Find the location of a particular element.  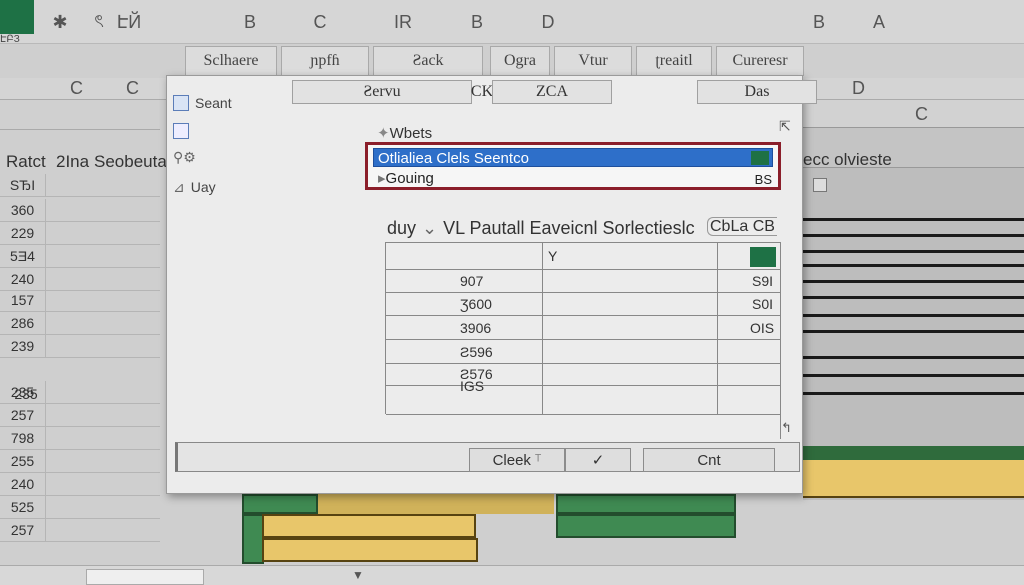

ribbon-tab: Sclhaere is located at coordinates (231, 61).